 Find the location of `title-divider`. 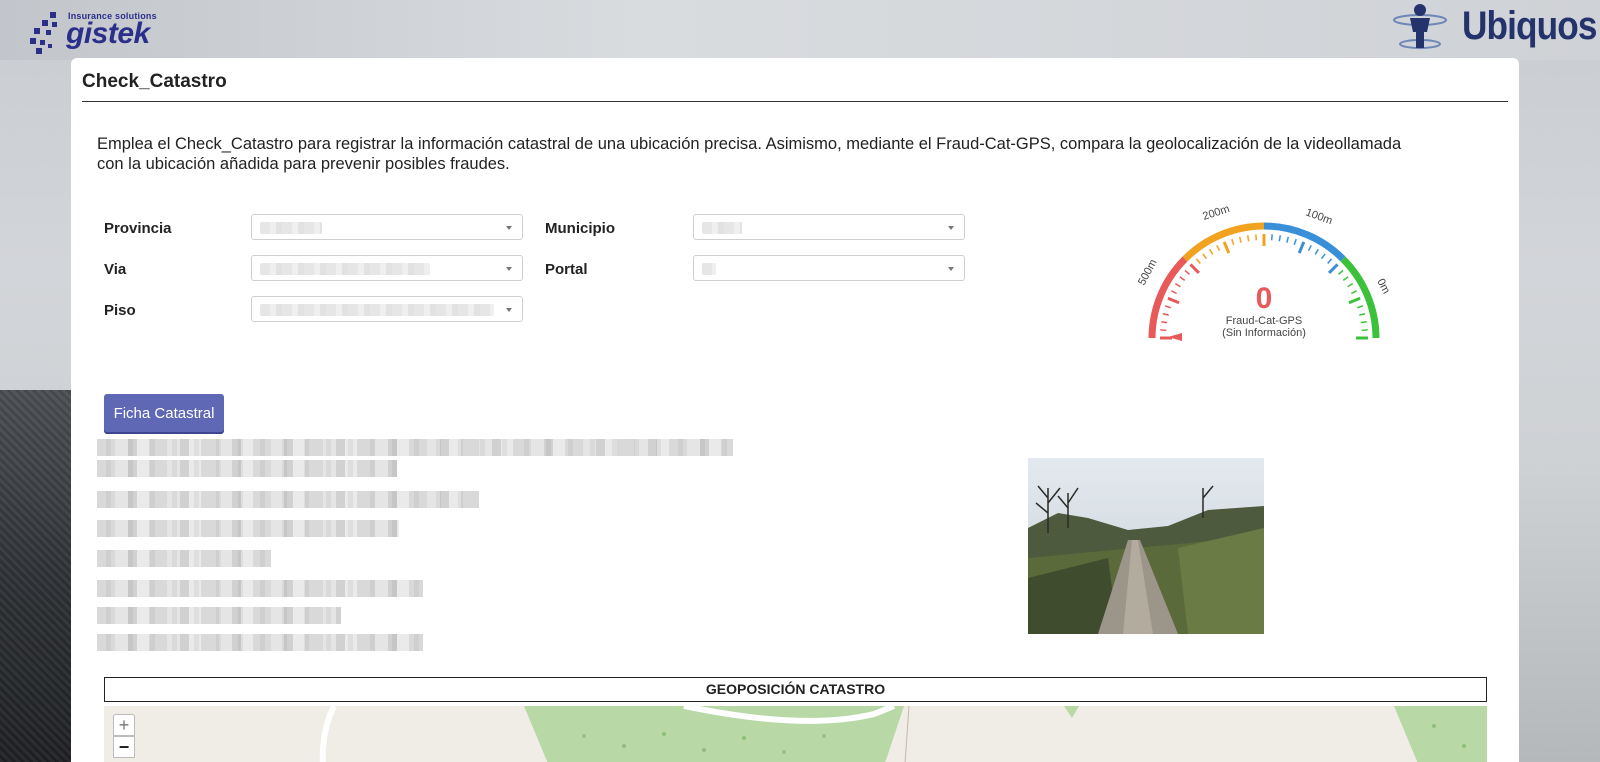

title-divider is located at coordinates (795, 101).